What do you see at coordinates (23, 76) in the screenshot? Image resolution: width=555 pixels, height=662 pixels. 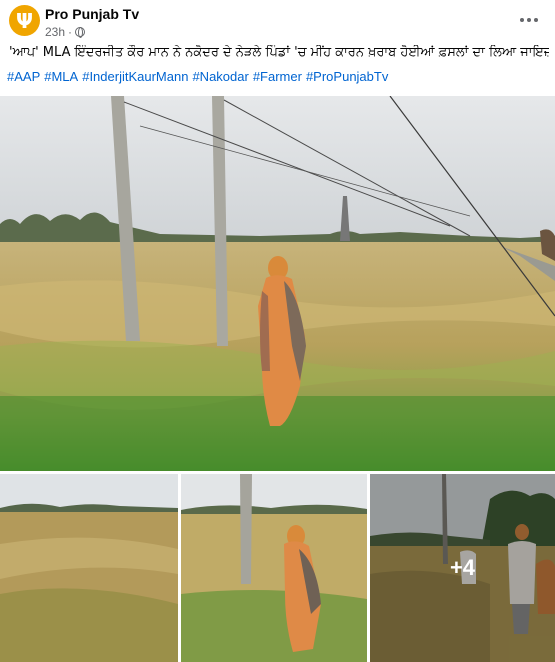 I see `hashtag-link: #AAP` at bounding box center [23, 76].